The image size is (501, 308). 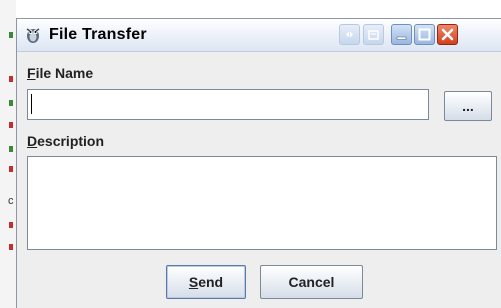 What do you see at coordinates (33, 35) in the screenshot?
I see `app-icon` at bounding box center [33, 35].